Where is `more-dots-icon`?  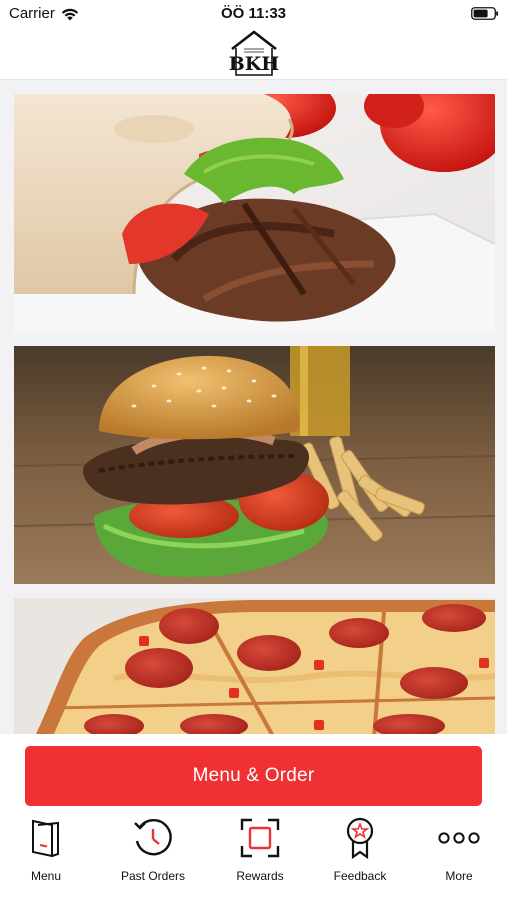 more-dots-icon is located at coordinates (459, 838).